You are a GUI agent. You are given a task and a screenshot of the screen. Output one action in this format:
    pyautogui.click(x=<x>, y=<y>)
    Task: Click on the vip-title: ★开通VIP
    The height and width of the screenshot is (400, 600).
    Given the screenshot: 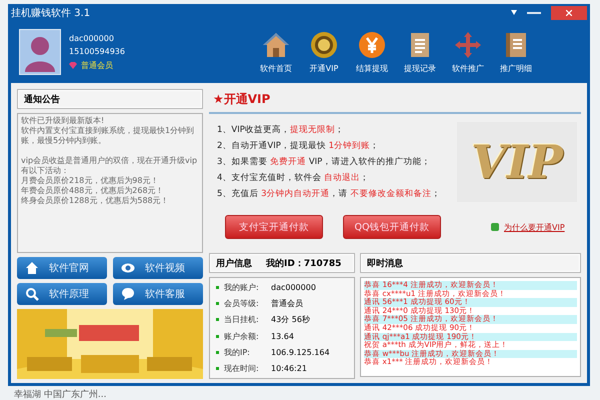 What is the action you would take?
    pyautogui.click(x=395, y=101)
    